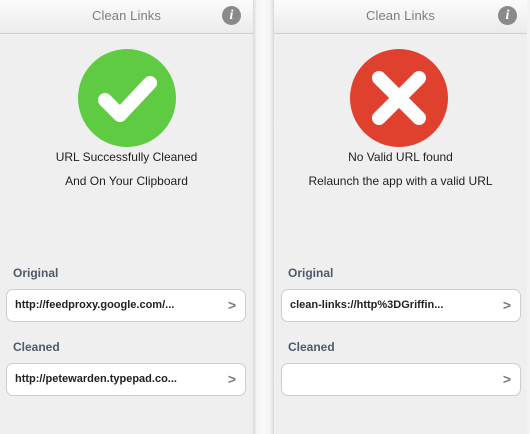 This screenshot has height=434, width=530. I want to click on x-icon, so click(399, 98).